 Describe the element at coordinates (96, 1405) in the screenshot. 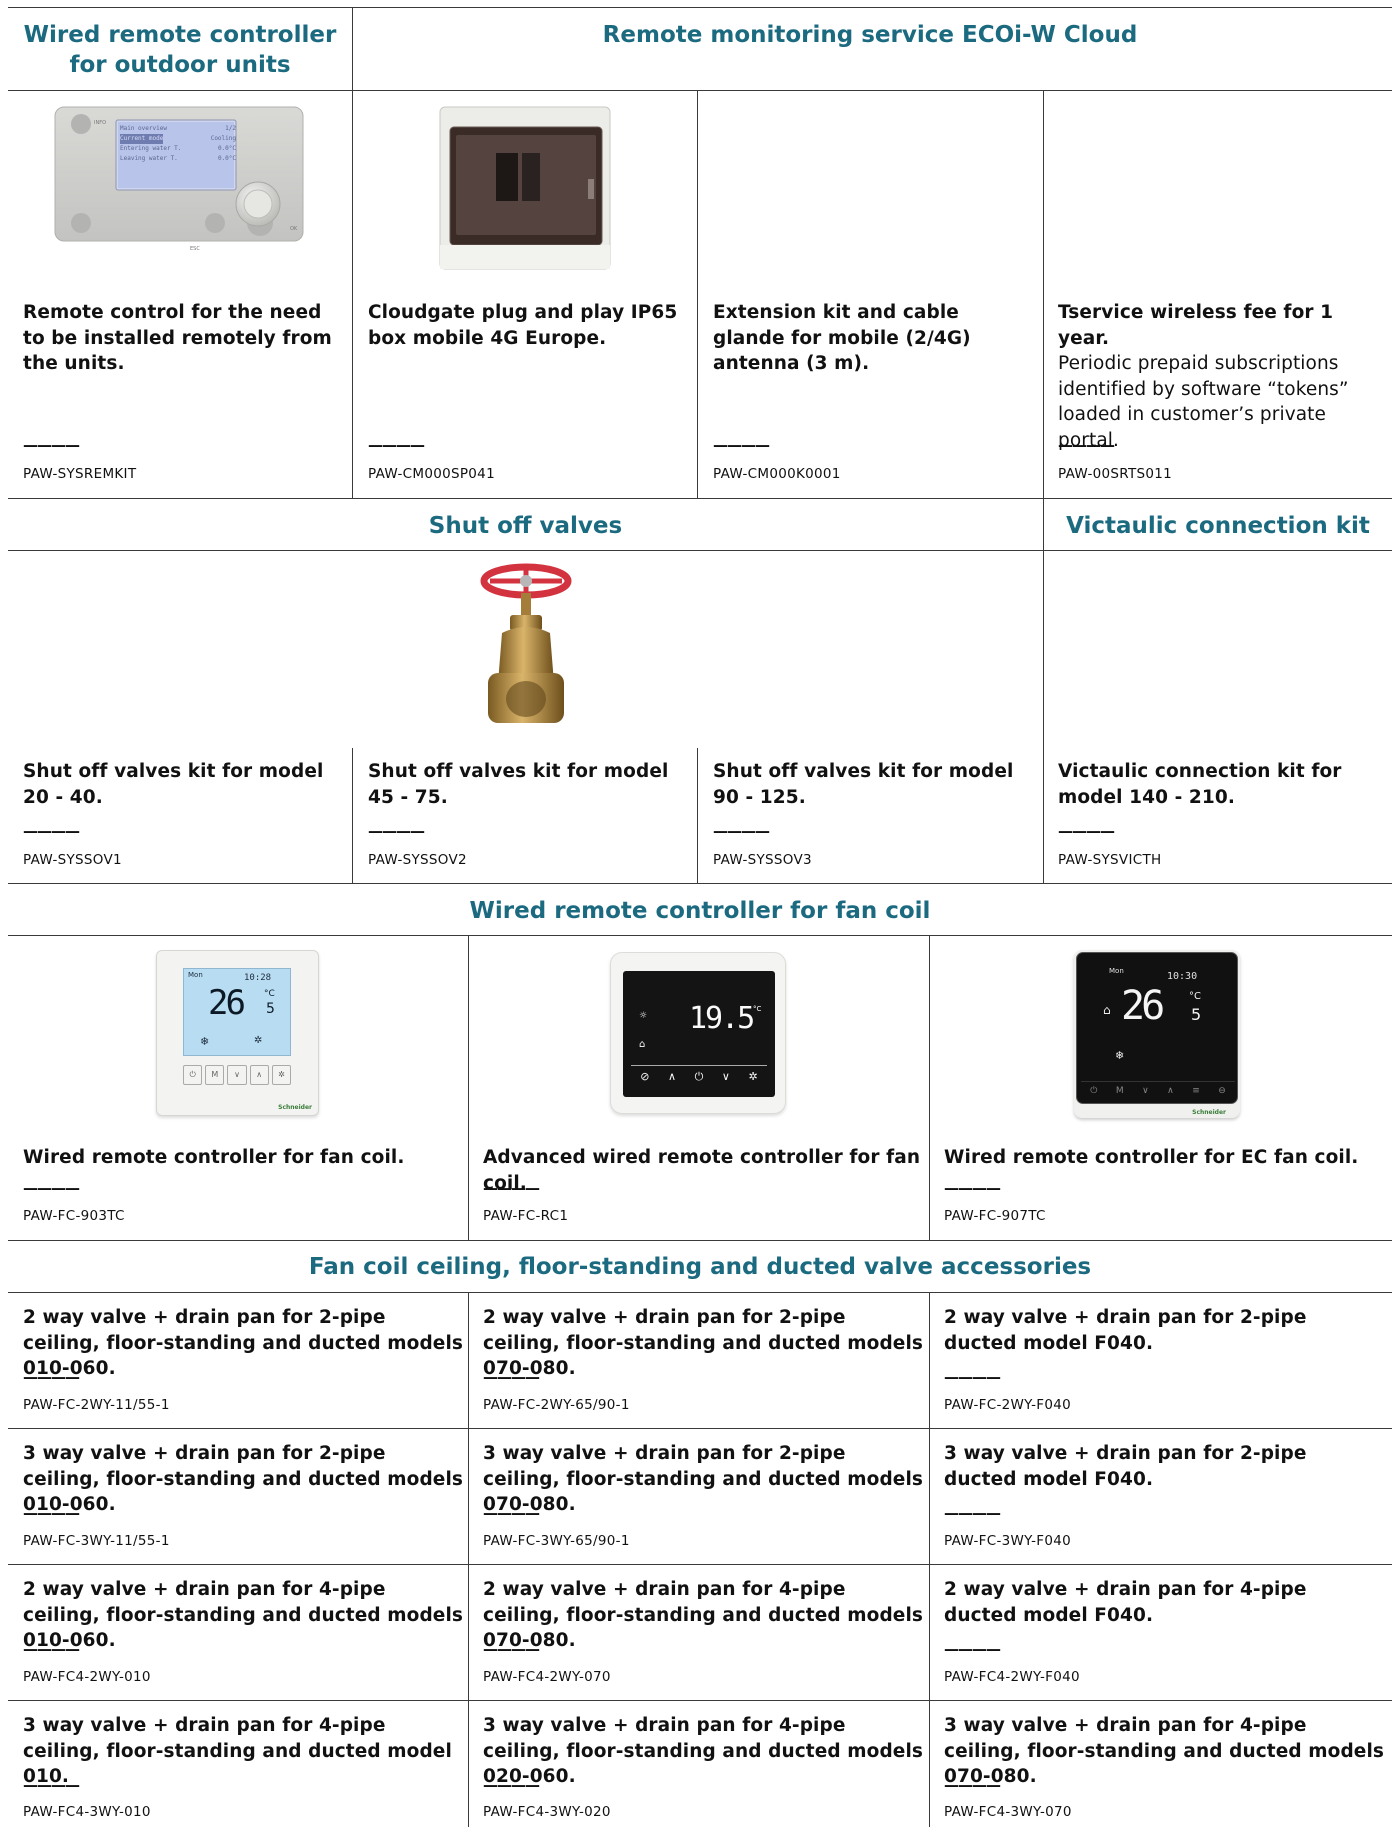

I see `product-code: PAW-FC-2WY-11/55-1` at that location.